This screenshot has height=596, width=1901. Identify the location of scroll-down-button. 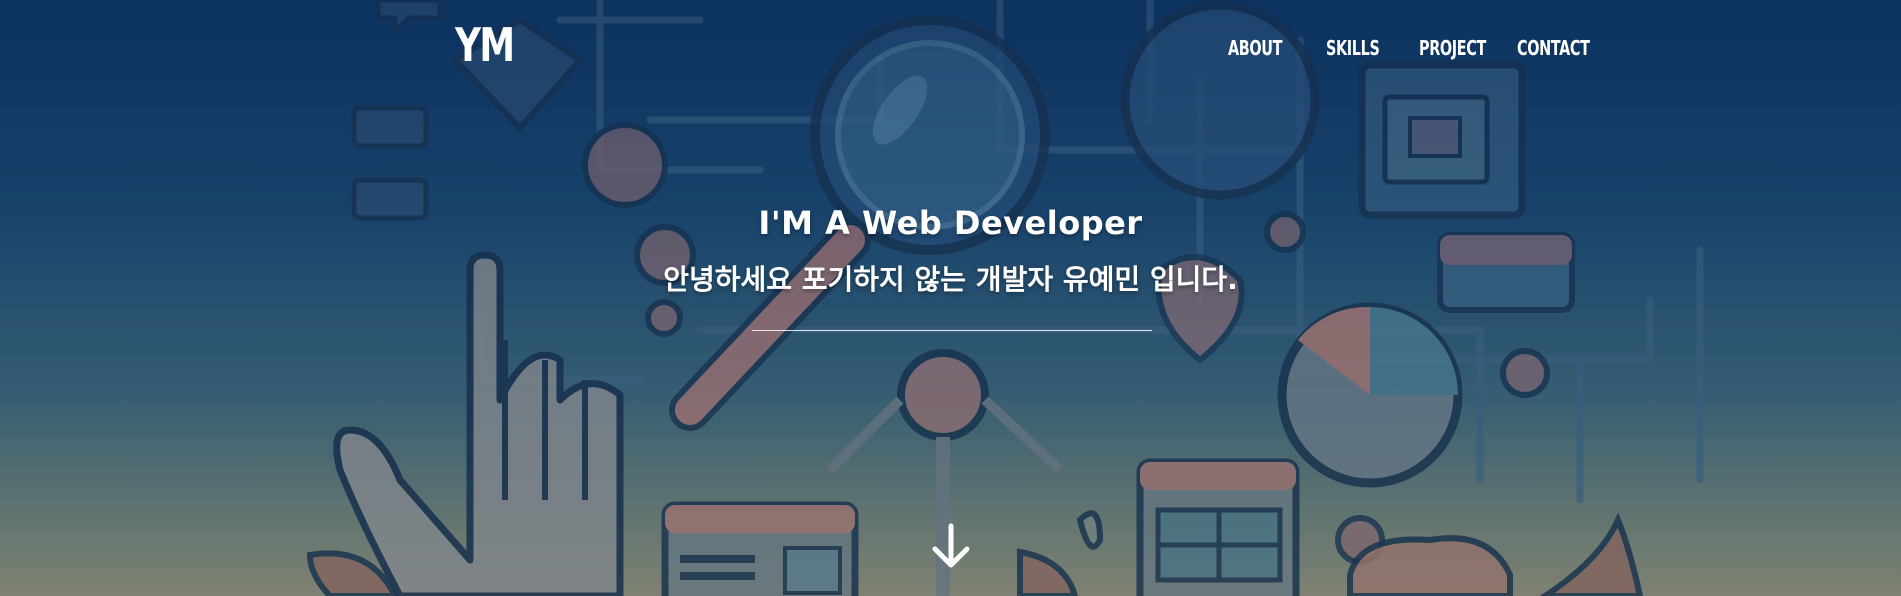
(951, 546).